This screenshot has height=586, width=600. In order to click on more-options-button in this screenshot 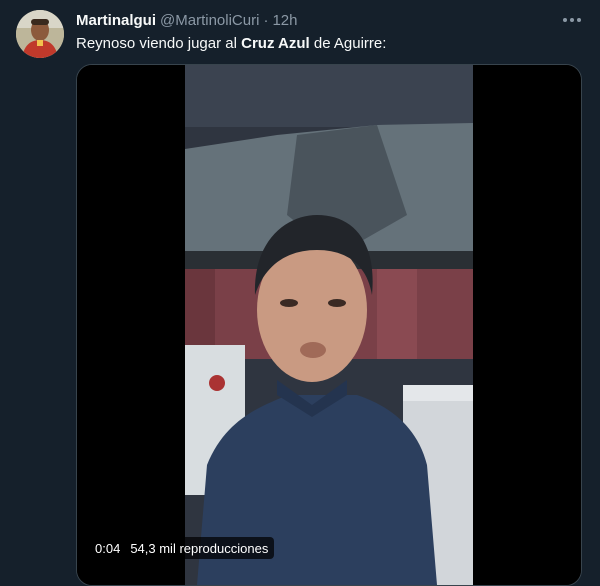, I will do `click(572, 20)`.